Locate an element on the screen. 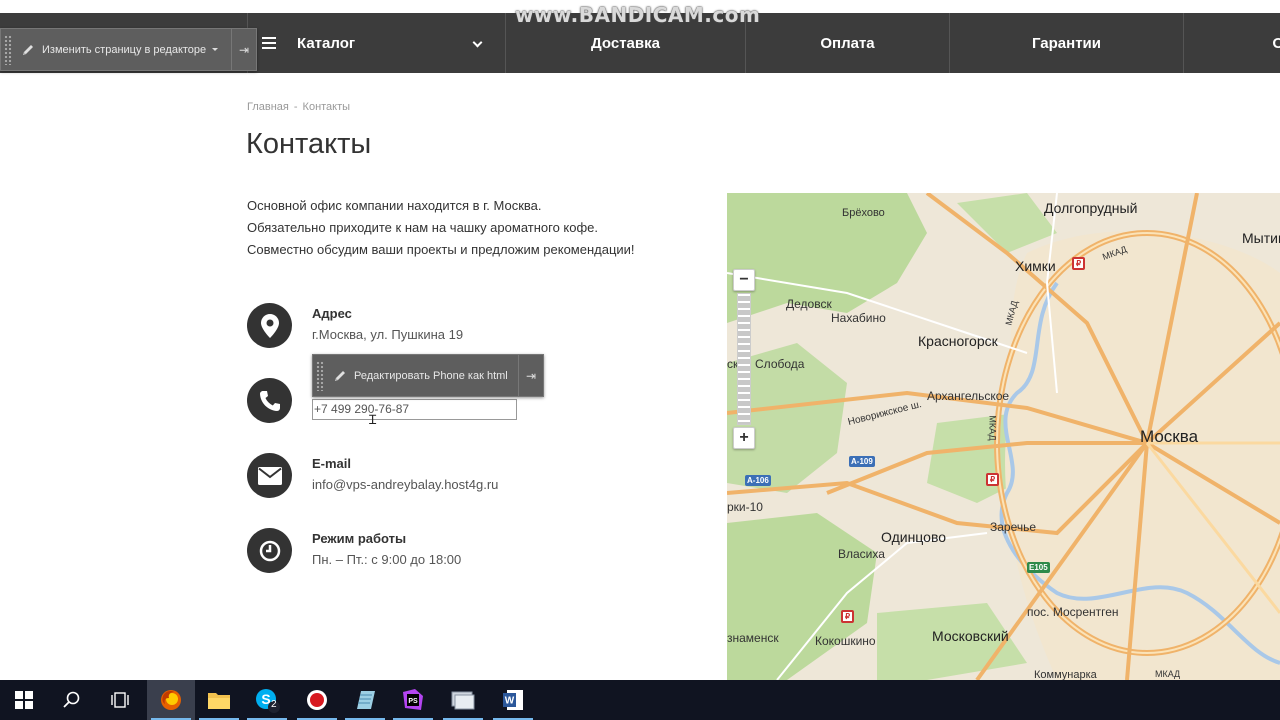  nav-guarantees-label: Гарантии is located at coordinates (1066, 43).